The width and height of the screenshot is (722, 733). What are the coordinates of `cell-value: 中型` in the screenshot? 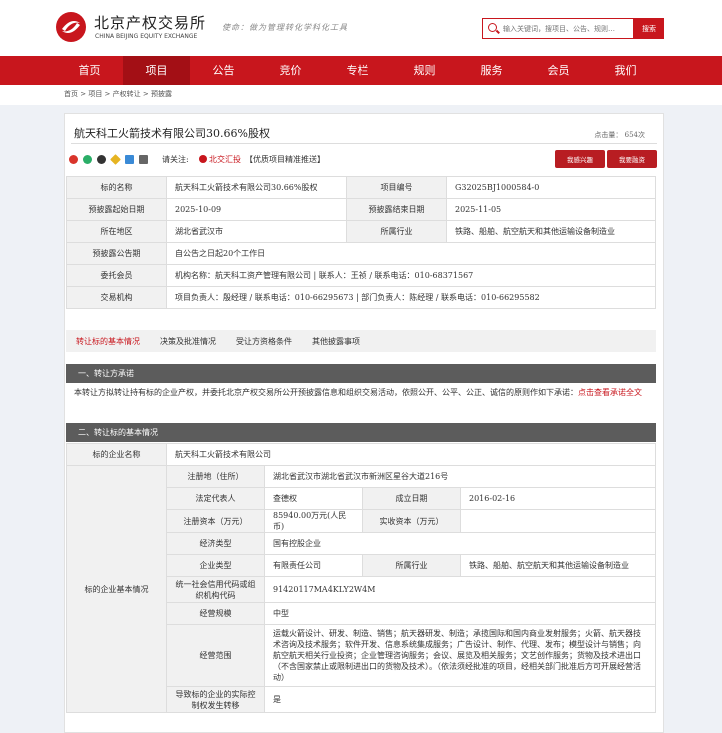 It's located at (460, 613).